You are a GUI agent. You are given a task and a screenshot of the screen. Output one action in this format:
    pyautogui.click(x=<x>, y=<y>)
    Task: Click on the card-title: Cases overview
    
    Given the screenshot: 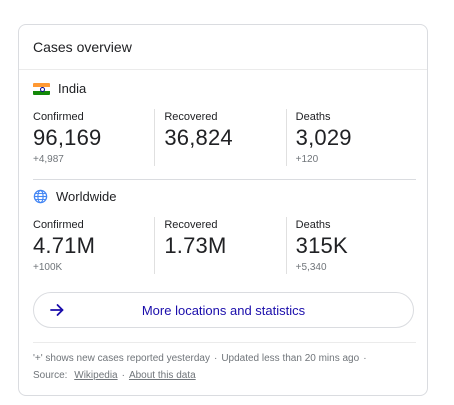 What is the action you would take?
    pyautogui.click(x=82, y=47)
    